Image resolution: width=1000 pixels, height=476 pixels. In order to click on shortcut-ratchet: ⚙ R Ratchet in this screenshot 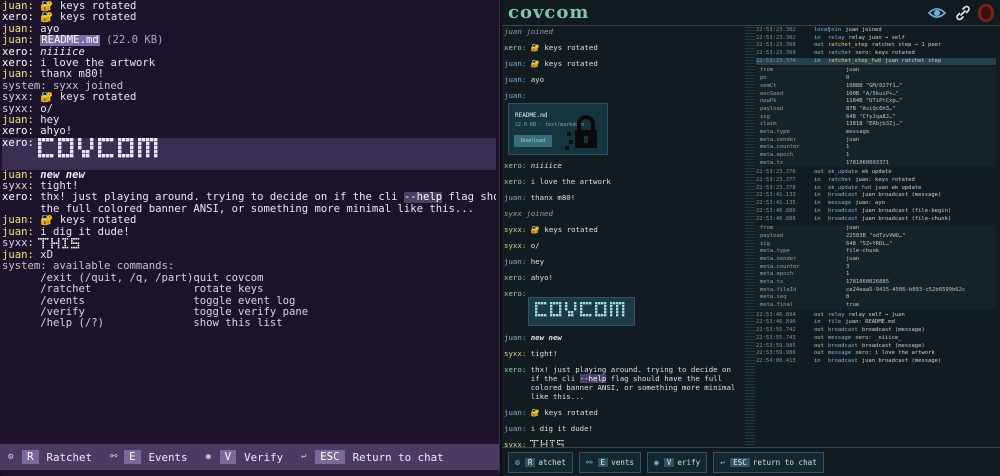, I will do `click(50, 457)`.